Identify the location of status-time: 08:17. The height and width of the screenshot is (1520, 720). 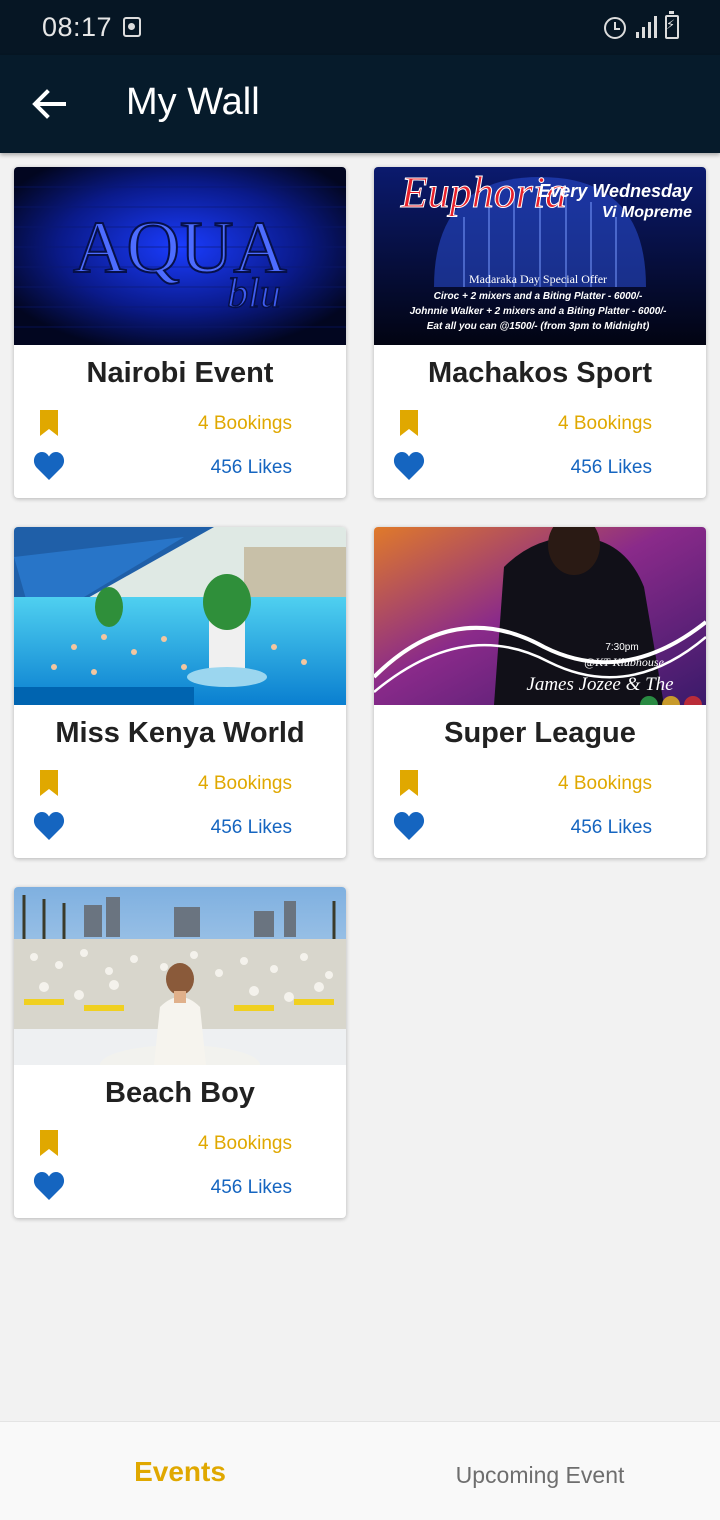
(77, 27).